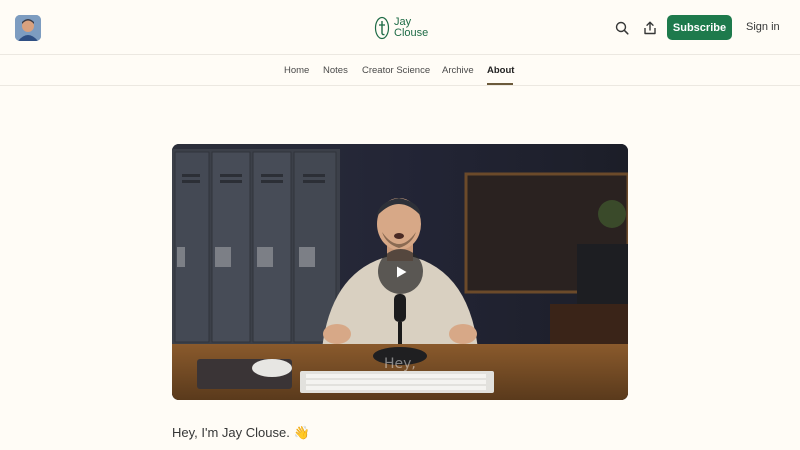 Image resolution: width=800 pixels, height=450 pixels. Describe the element at coordinates (411, 33) in the screenshot. I see `logo-line-2: Clouse` at that location.